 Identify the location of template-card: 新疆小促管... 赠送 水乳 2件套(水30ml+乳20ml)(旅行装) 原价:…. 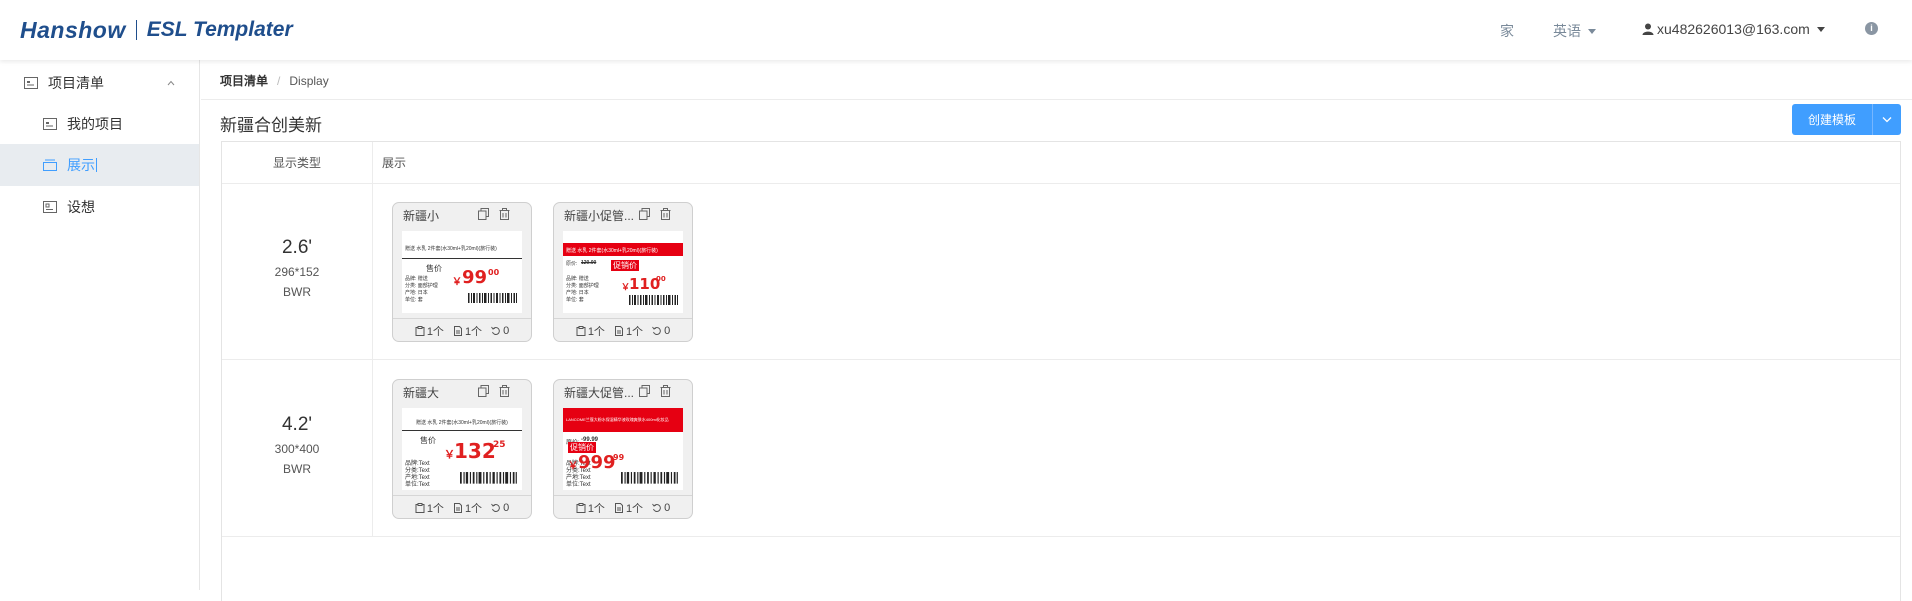
(623, 272).